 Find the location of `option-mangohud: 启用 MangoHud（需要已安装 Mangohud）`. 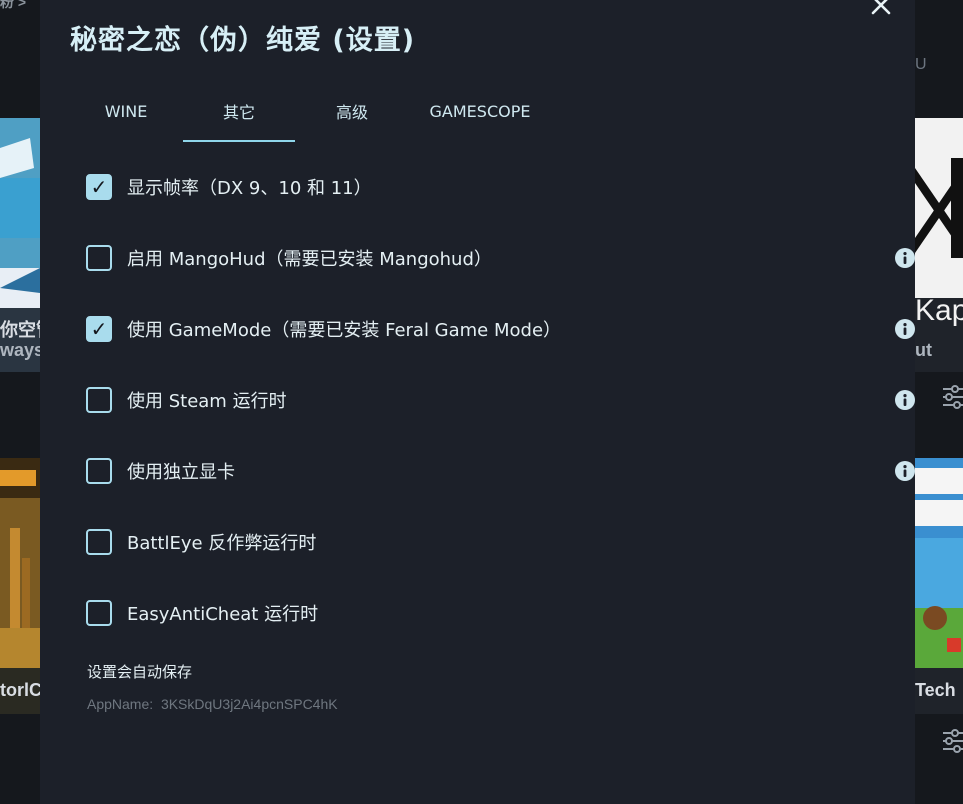

option-mangohud: 启用 MangoHud（需要已安装 Mangohud） is located at coordinates (500, 258).